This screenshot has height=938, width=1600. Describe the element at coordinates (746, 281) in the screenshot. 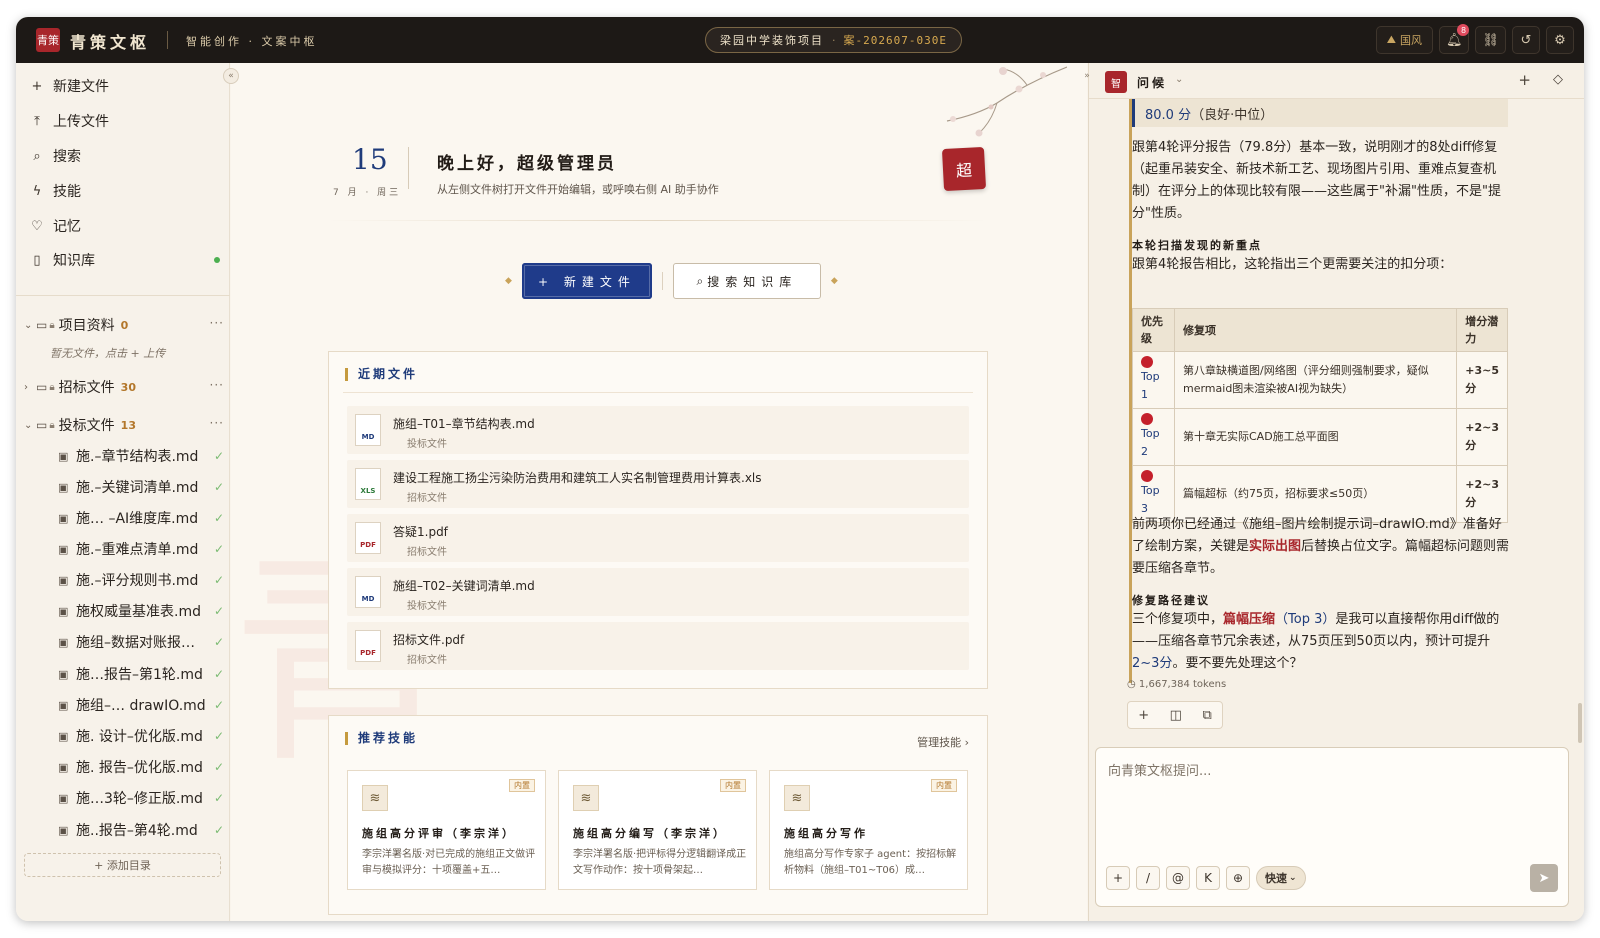

I see `search-knowledge-button: ⌕ 搜索知识库` at that location.